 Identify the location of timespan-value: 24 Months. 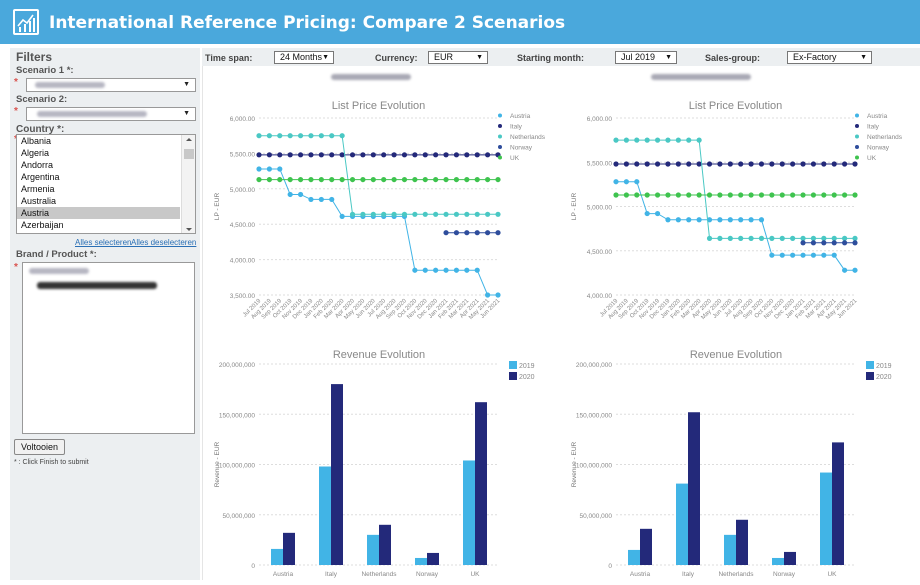
(301, 57).